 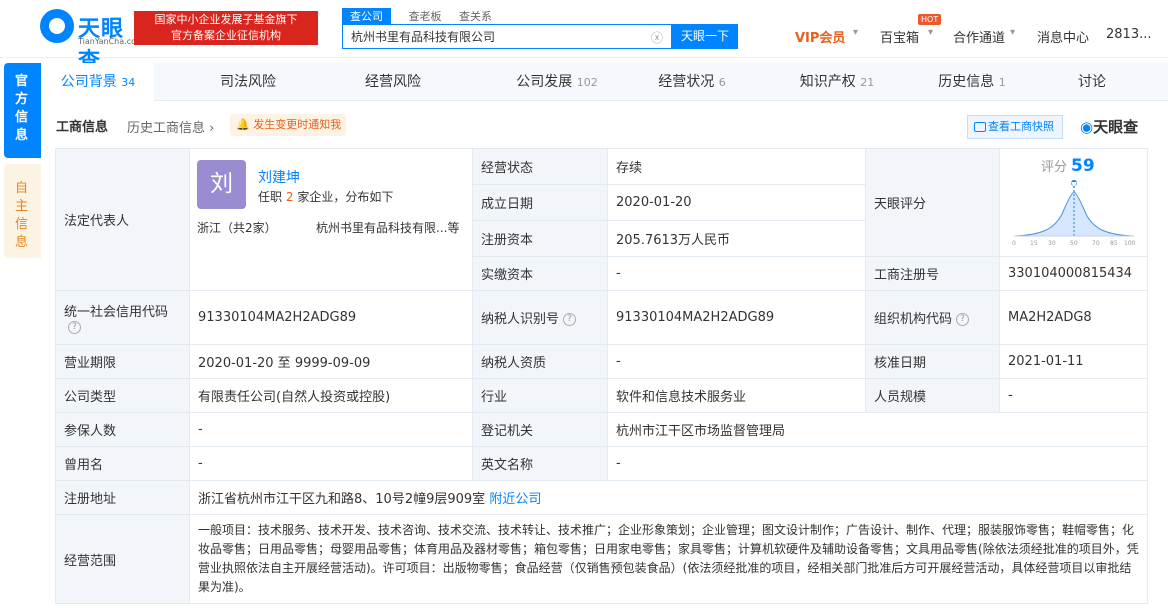 I want to click on tab-count: 1, so click(x=1002, y=82).